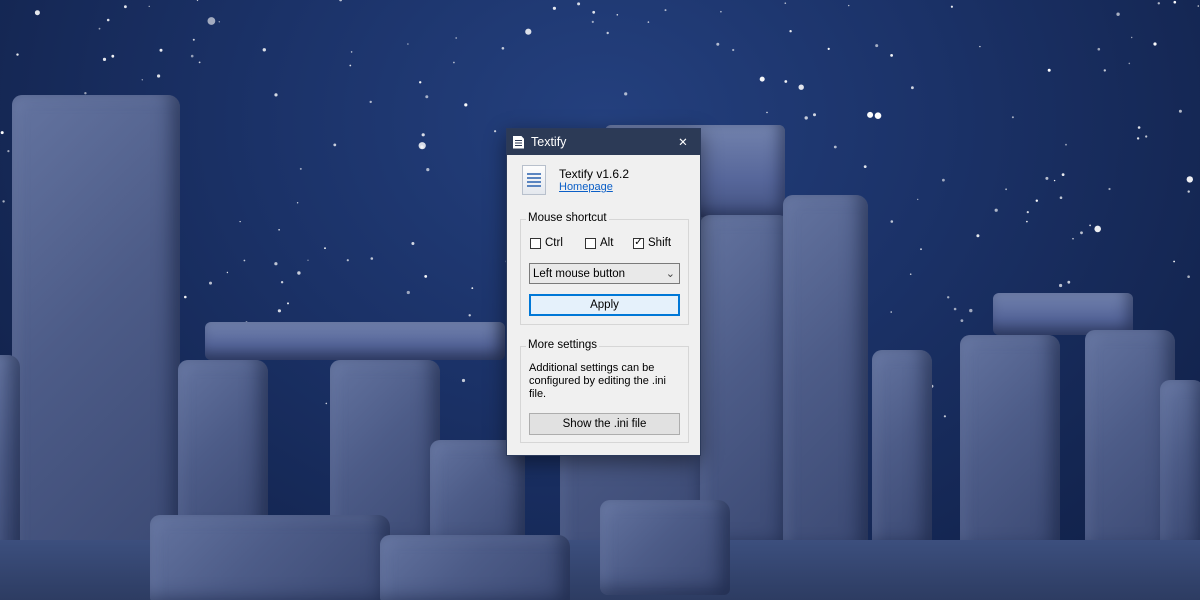 The height and width of the screenshot is (600, 1200). I want to click on ctrl-checkbox-box, so click(535, 243).